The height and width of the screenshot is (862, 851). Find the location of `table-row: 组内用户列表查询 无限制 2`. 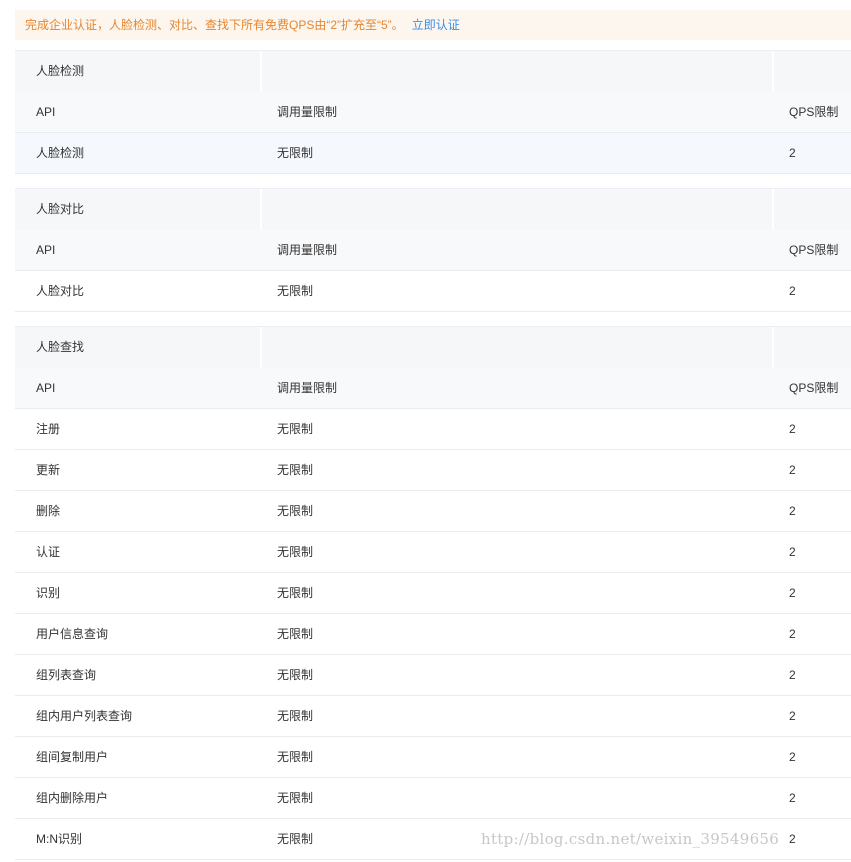

table-row: 组内用户列表查询 无限制 2 is located at coordinates (433, 716).